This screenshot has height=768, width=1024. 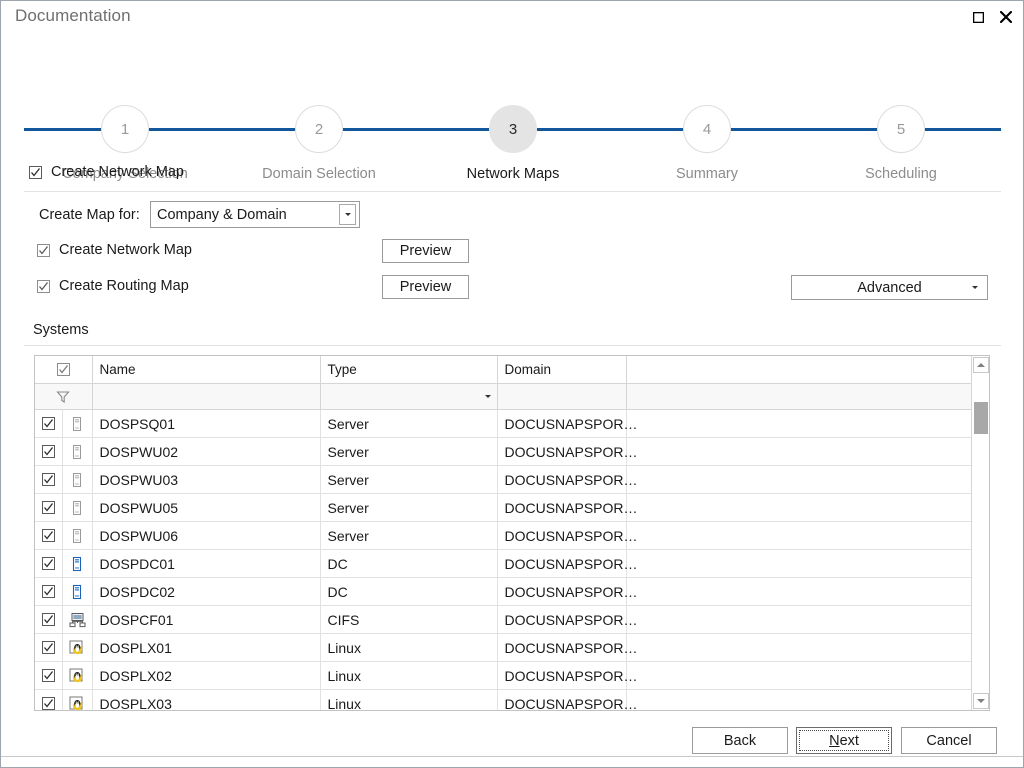 I want to click on filter-input-type, so click(x=409, y=396).